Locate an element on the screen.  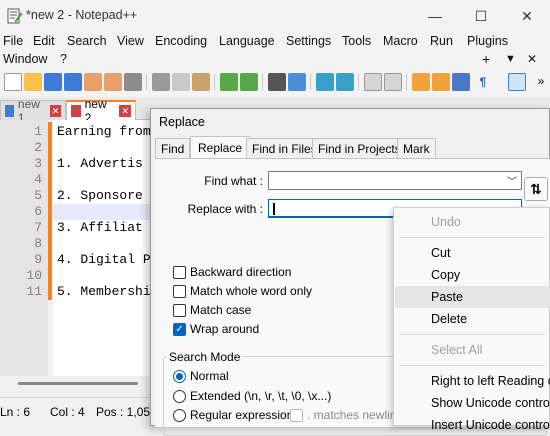
code-line: Earning from is located at coordinates (104, 131).